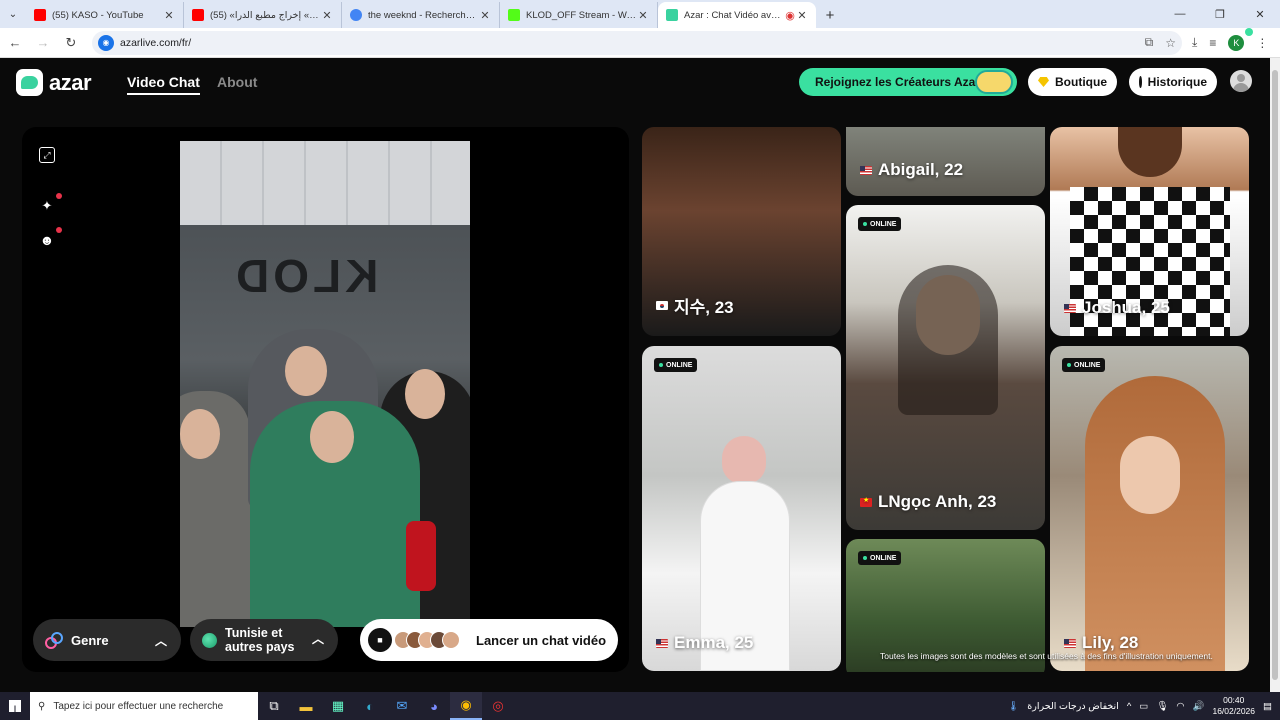  I want to click on video-camera-icon: ■, so click(380, 640).